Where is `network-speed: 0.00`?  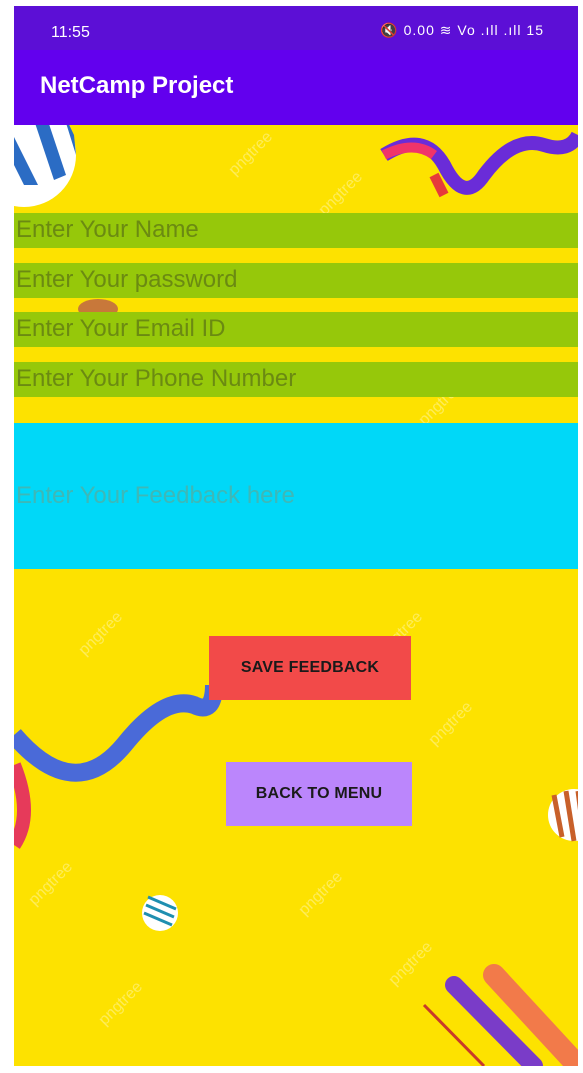 network-speed: 0.00 is located at coordinates (419, 30).